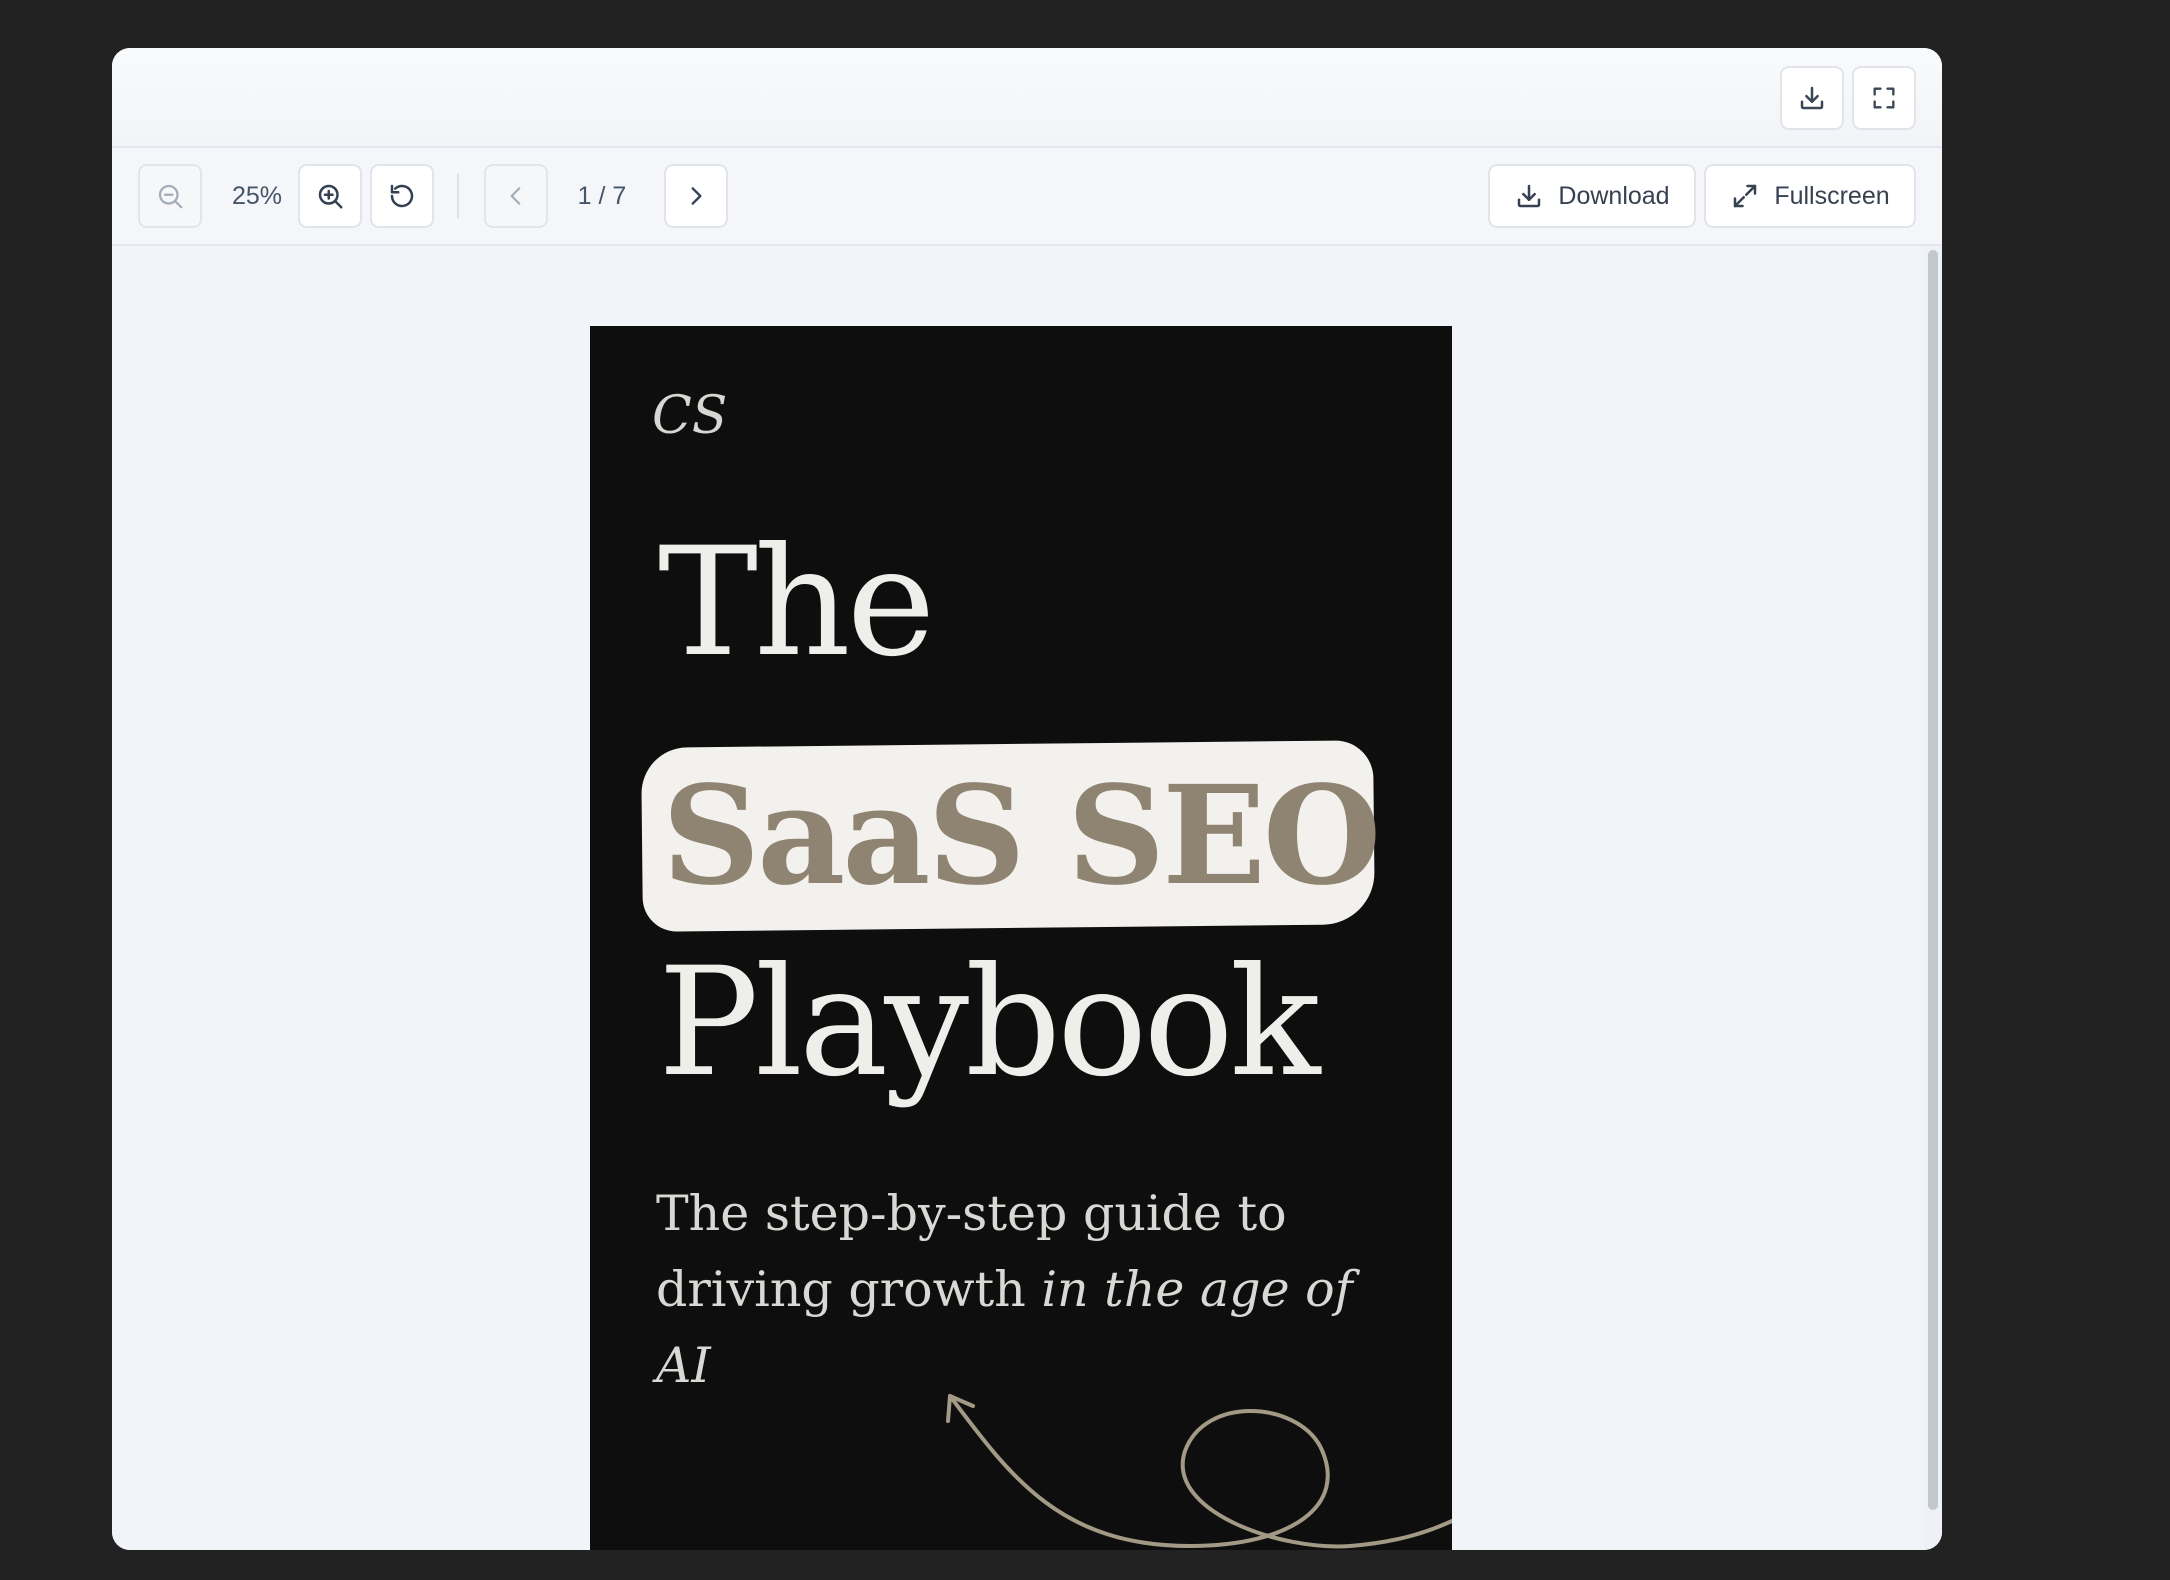 This screenshot has height=1580, width=2170. Describe the element at coordinates (1027, 197) in the screenshot. I see `viewer-toolbar: 25% 1 / 7 Download Fullscreen` at that location.